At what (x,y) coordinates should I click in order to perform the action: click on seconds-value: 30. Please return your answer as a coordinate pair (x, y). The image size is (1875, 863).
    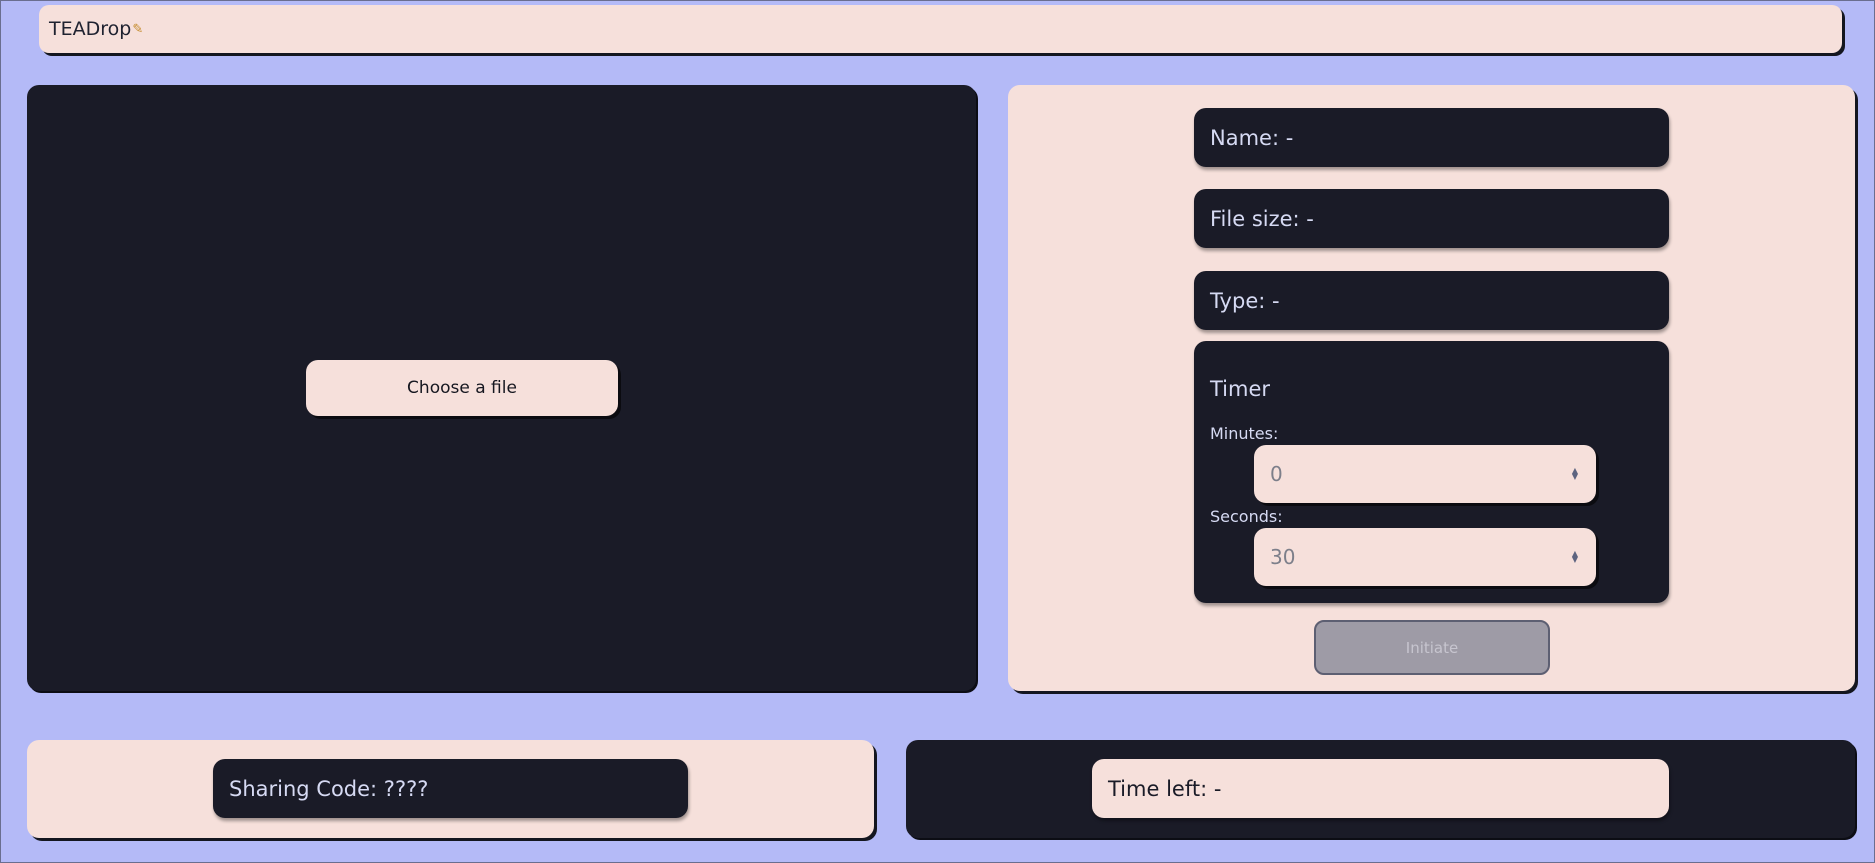
    Looking at the image, I should click on (1283, 557).